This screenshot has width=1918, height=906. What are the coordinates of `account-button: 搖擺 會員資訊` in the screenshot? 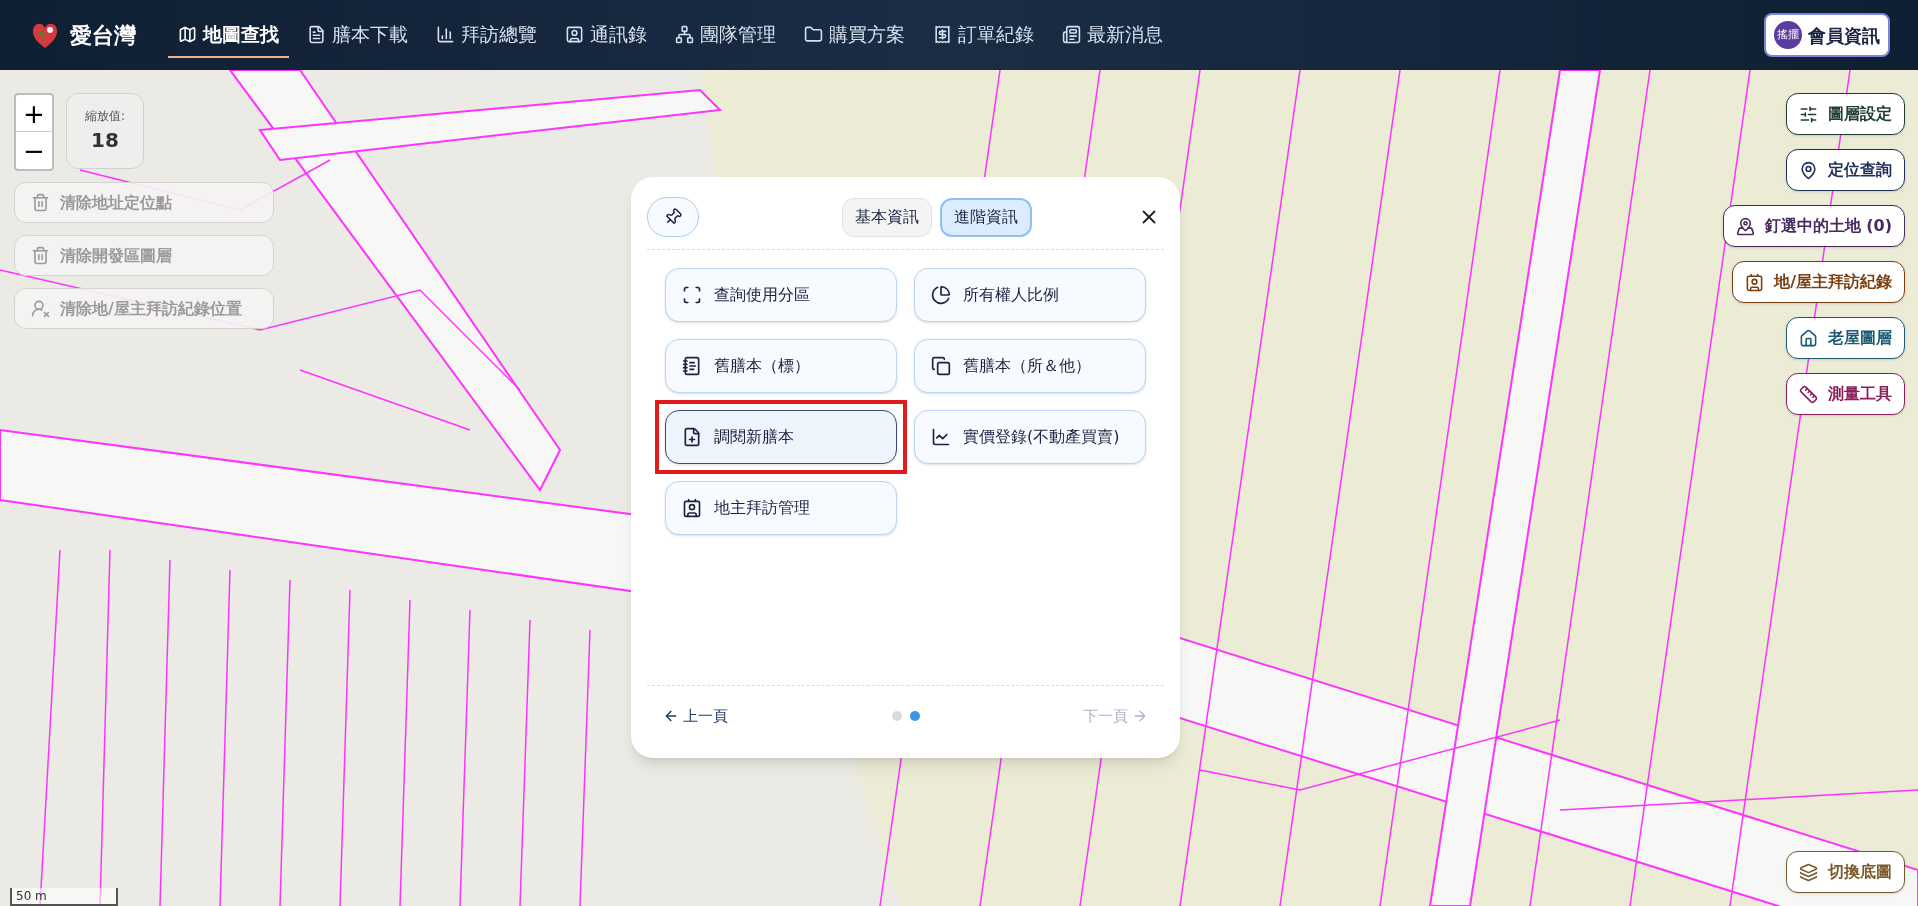 It's located at (1827, 35).